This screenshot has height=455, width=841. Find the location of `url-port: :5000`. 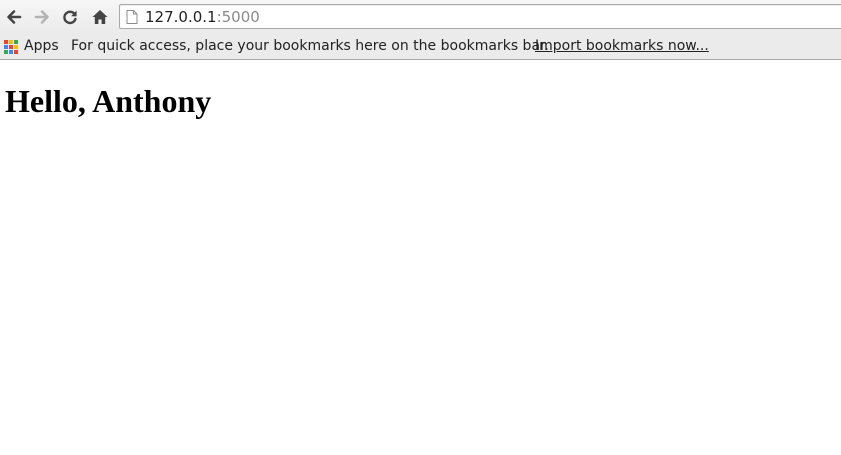

url-port: :5000 is located at coordinates (238, 17).